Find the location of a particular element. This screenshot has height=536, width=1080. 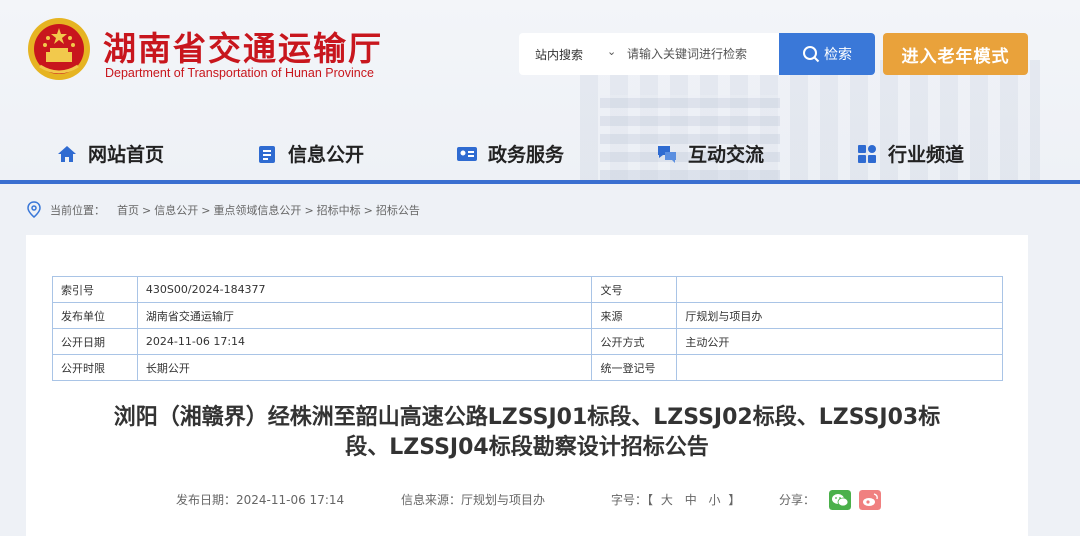

search-icon is located at coordinates (811, 54).